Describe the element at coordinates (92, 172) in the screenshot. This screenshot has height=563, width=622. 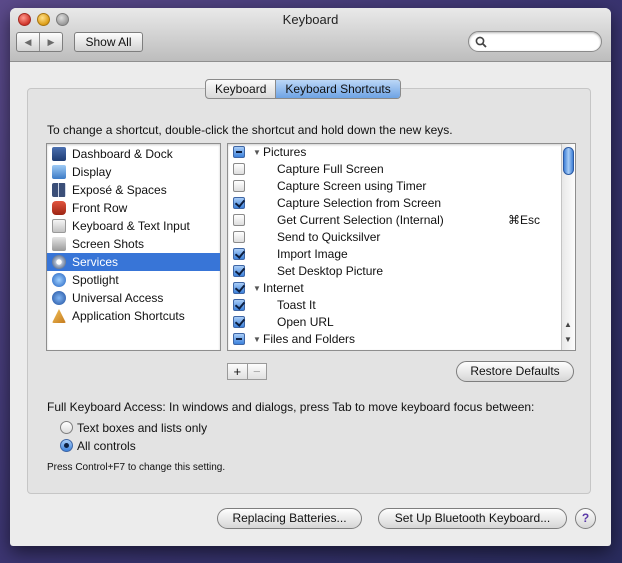
I see `category-label: Display` at that location.